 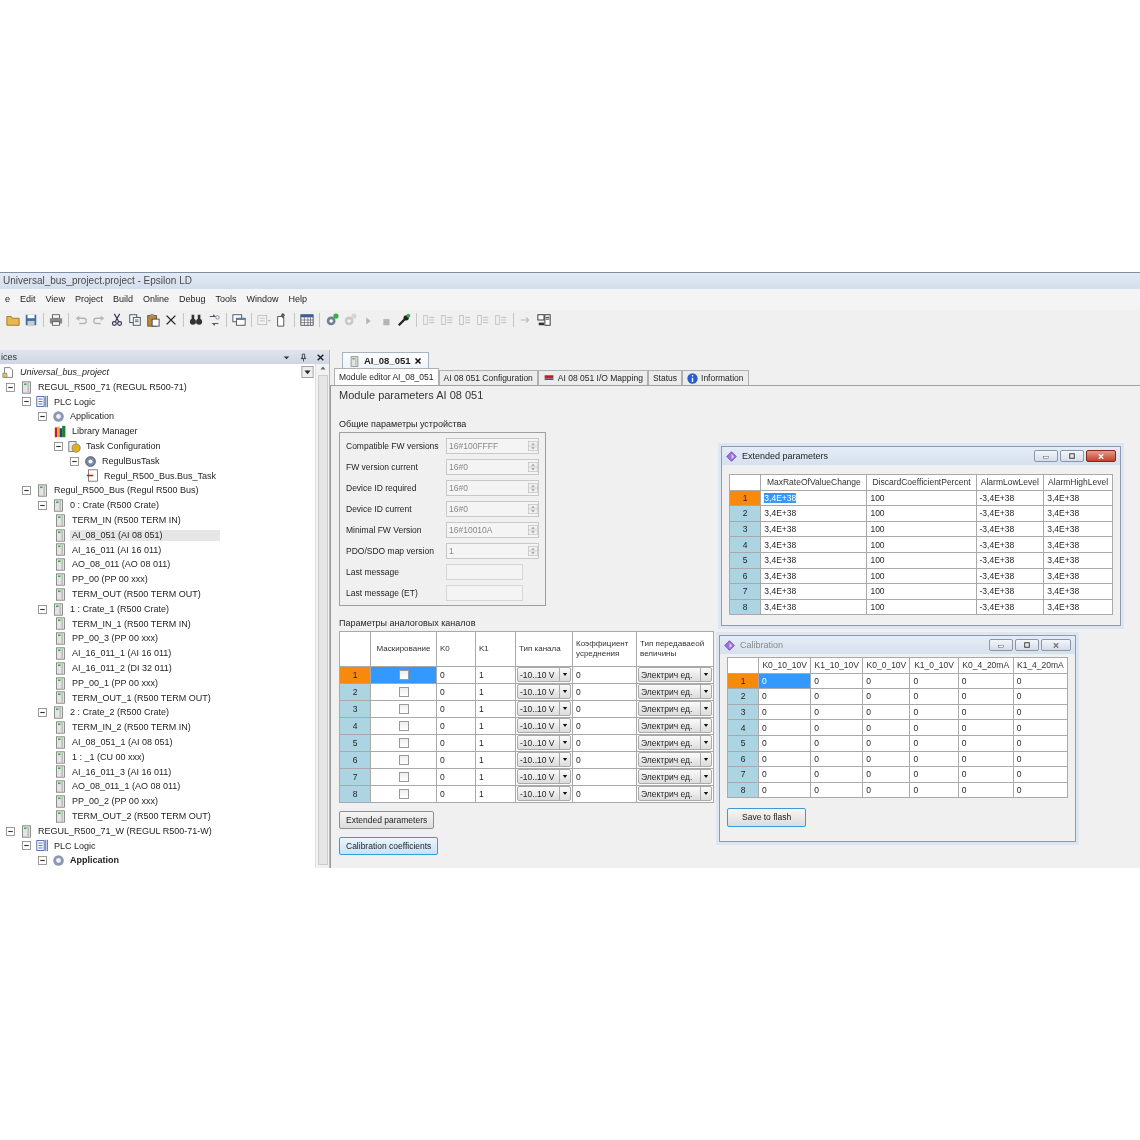 I want to click on tree-item: AI_16_011 (AI 16 011), so click(x=117, y=550).